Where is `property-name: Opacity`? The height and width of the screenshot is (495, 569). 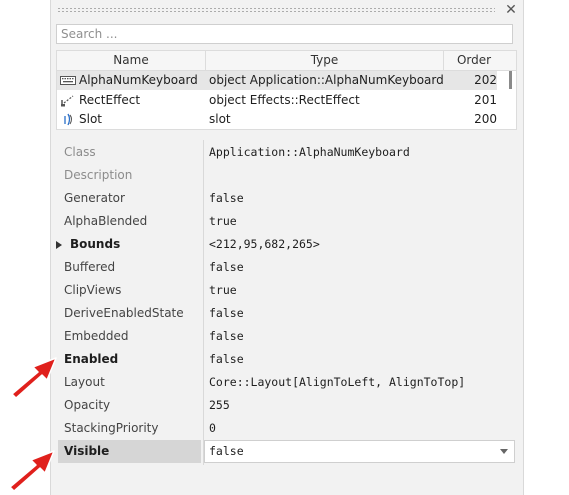 property-name: Opacity is located at coordinates (87, 405).